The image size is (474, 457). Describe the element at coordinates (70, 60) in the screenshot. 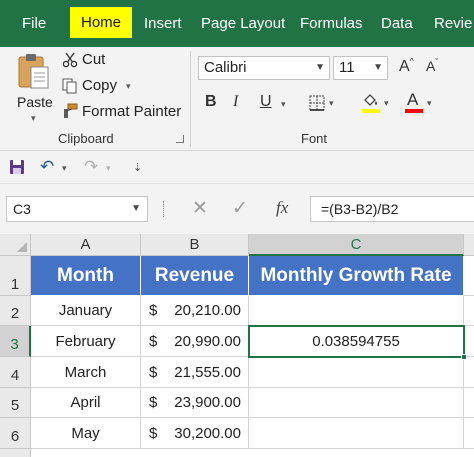

I see `scissors-icon` at that location.